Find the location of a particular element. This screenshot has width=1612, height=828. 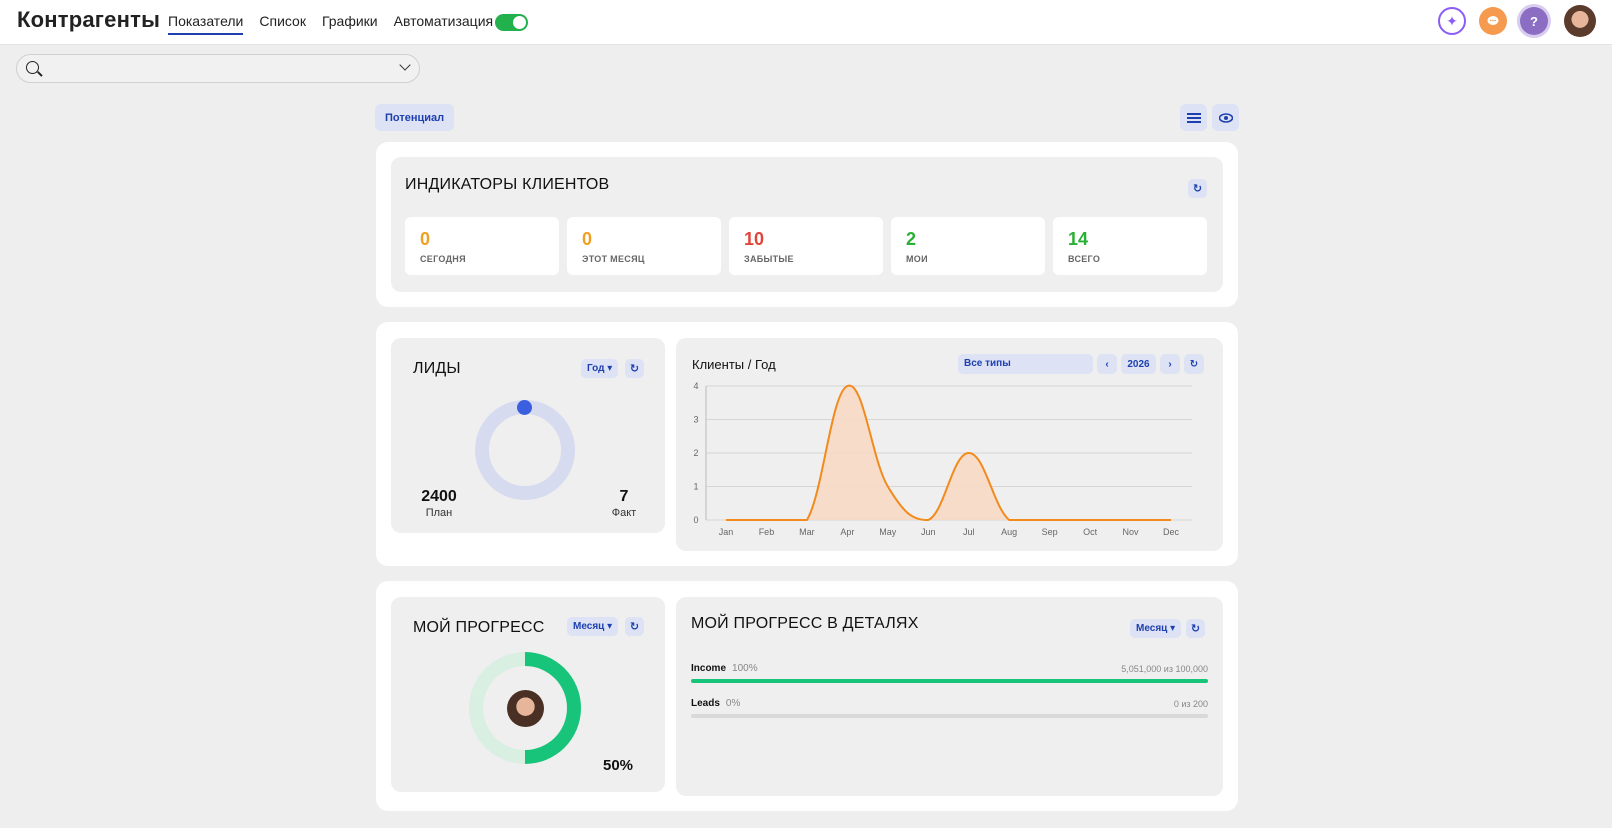

x-tick-label: Dec is located at coordinates (1171, 532).